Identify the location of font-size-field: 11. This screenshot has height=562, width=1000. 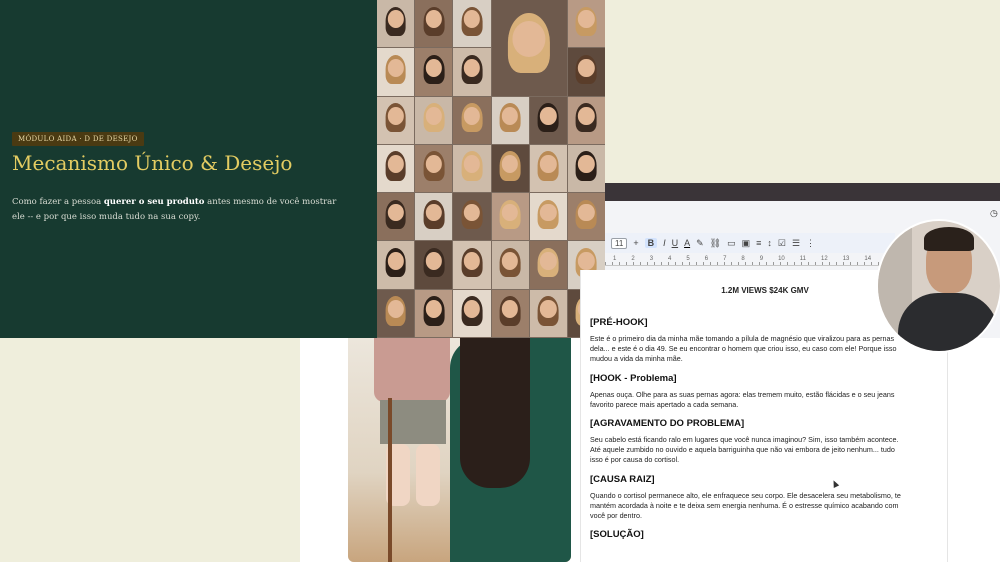
(619, 243).